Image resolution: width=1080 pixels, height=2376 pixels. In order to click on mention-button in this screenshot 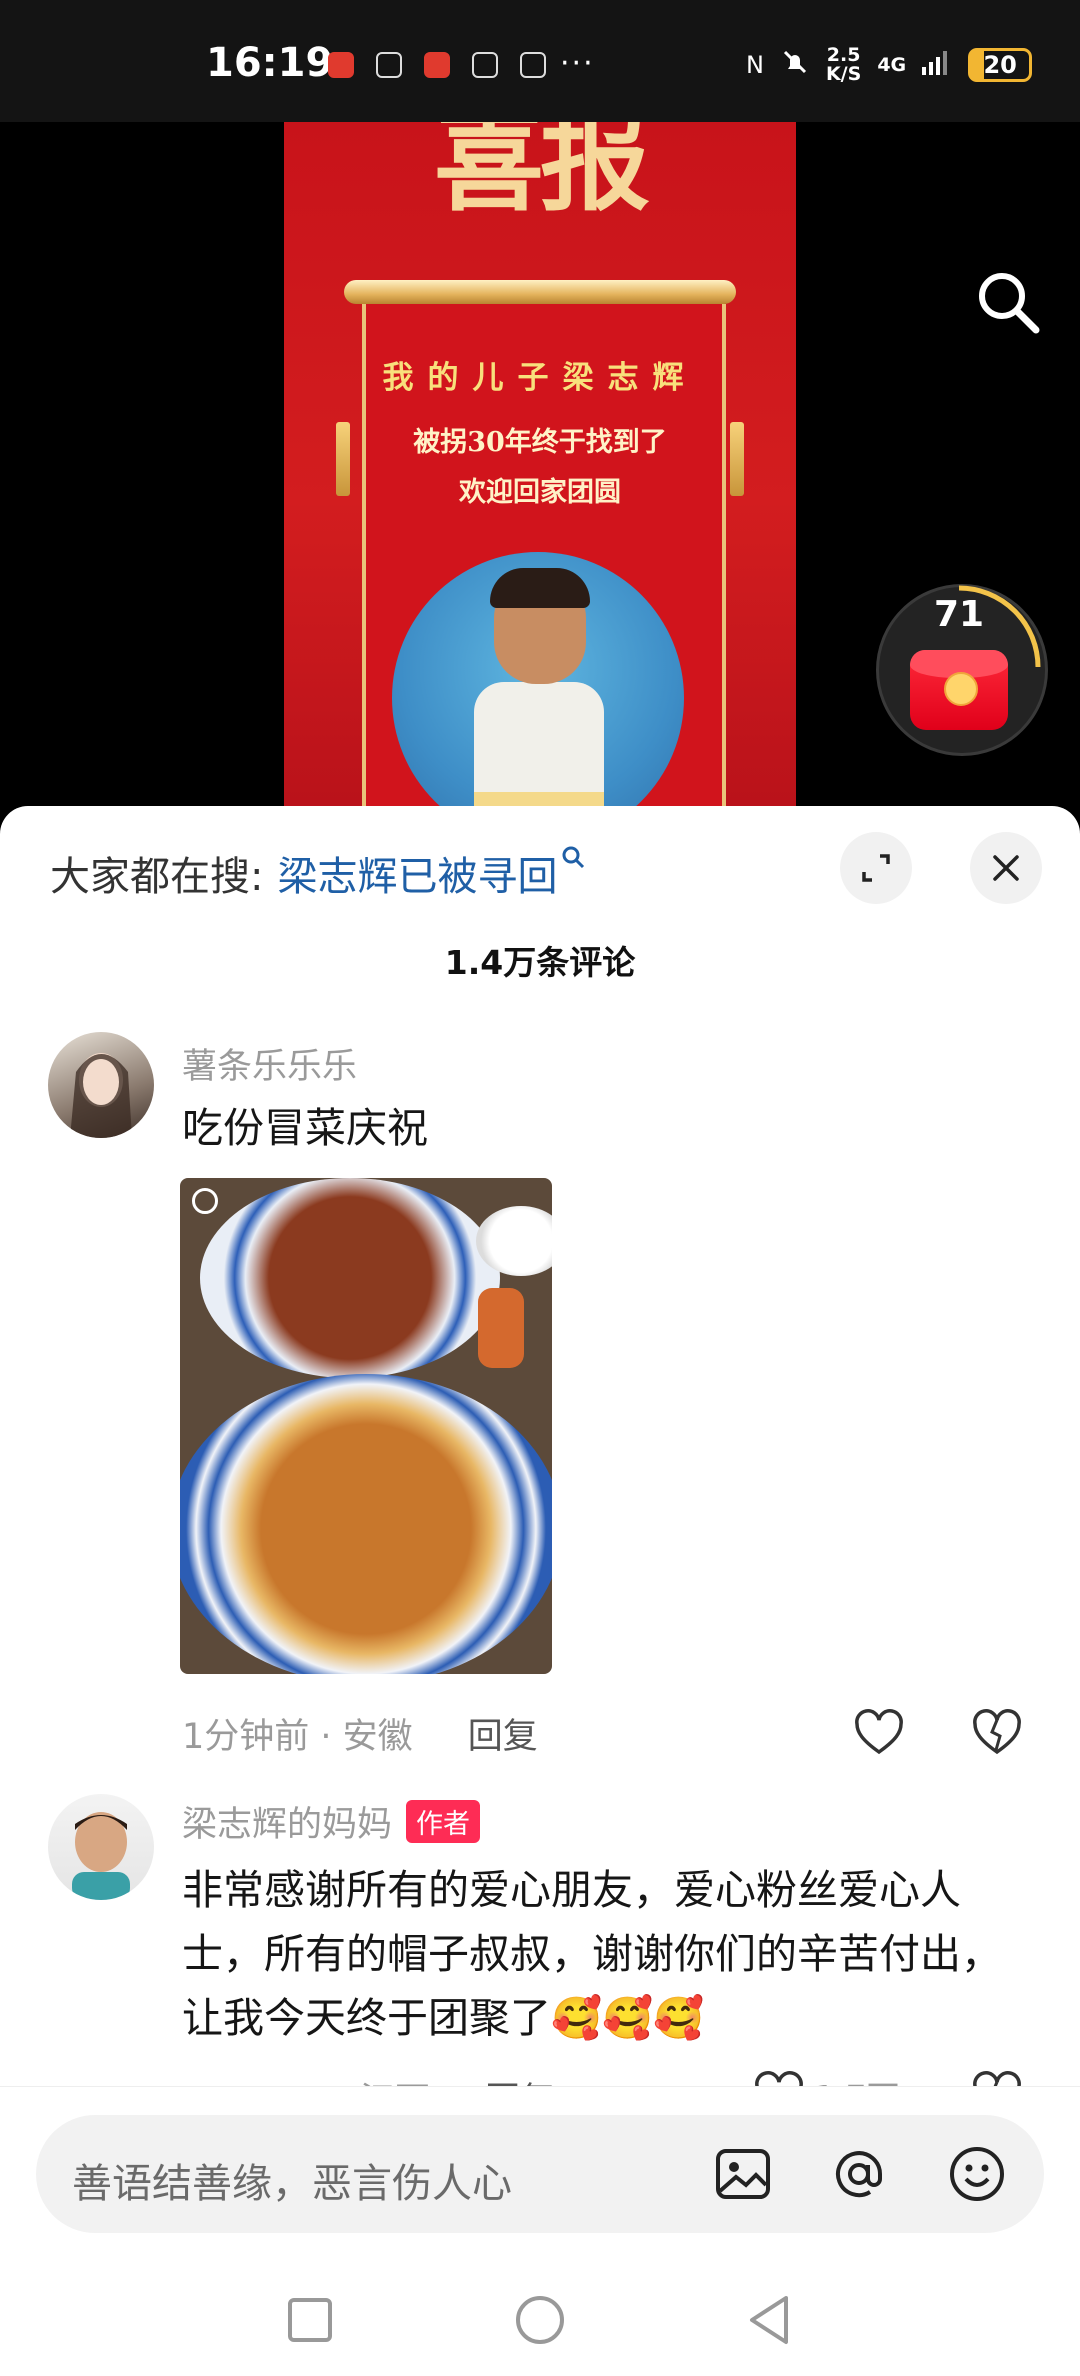, I will do `click(859, 2174)`.